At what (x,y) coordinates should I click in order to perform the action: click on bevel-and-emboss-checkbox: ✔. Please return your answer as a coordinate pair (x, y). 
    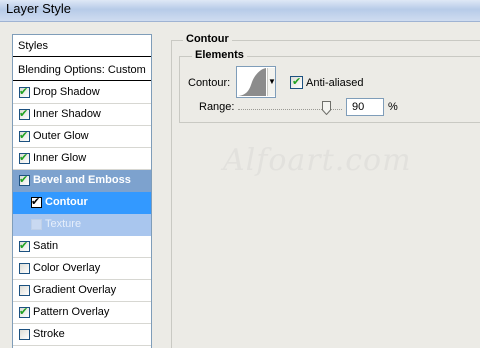
    Looking at the image, I should click on (24, 180).